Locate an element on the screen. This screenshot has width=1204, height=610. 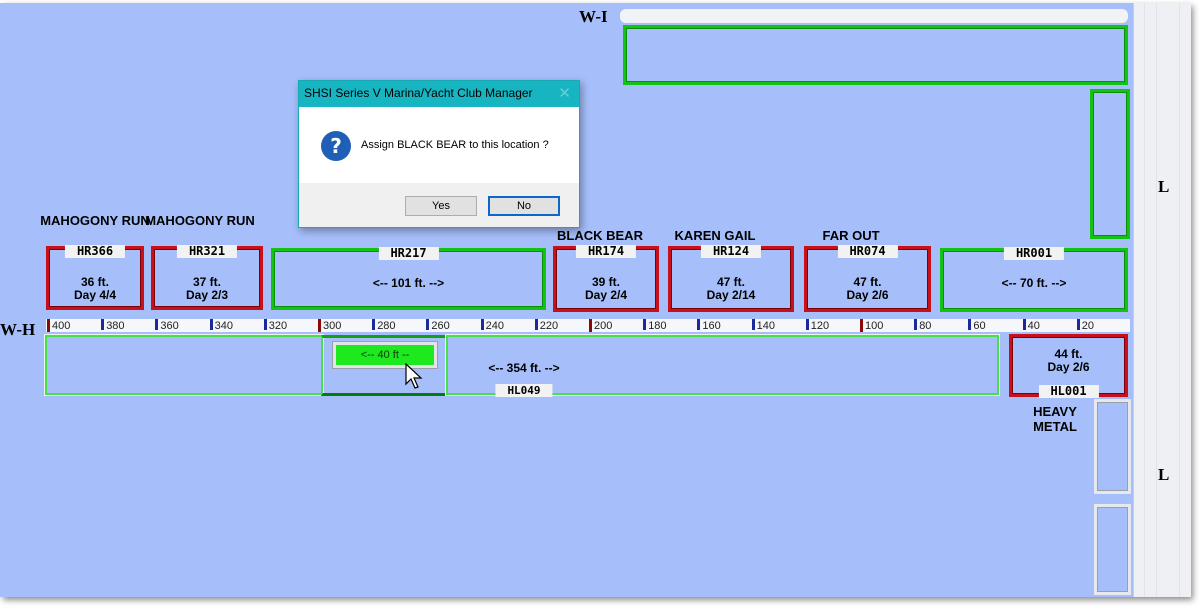
open-length: <-- 354 ft. --> is located at coordinates (524, 368).